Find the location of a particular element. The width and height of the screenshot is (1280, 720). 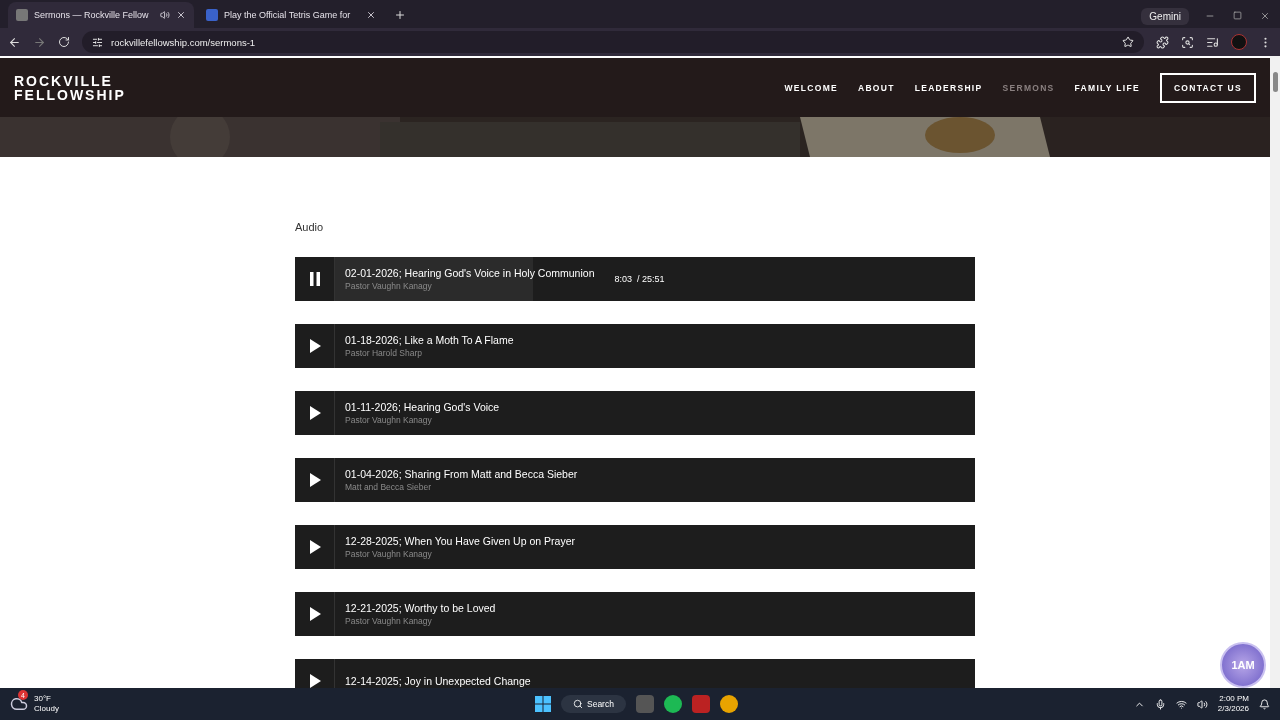

address-bar: rockvillefellowship.com/sermons-1 is located at coordinates (613, 42).